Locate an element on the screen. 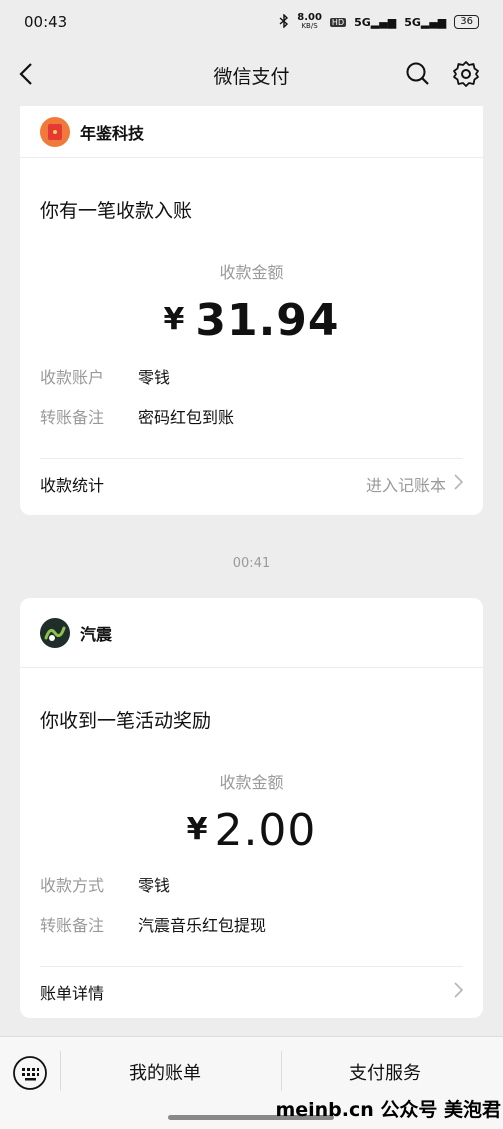 Image resolution: width=503 pixels, height=1129 pixels. time-separator: 00:41 is located at coordinates (251, 563).